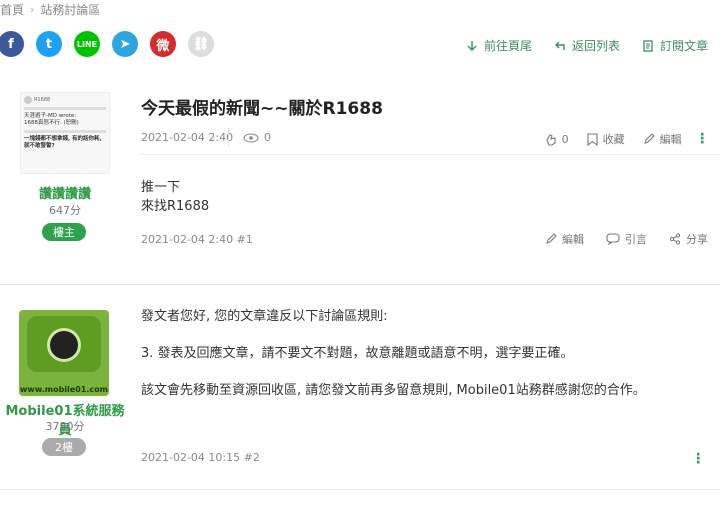 Image resolution: width=720 pixels, height=530 pixels. What do you see at coordinates (65, 100) in the screenshot?
I see `avatar-header: R1688` at bounding box center [65, 100].